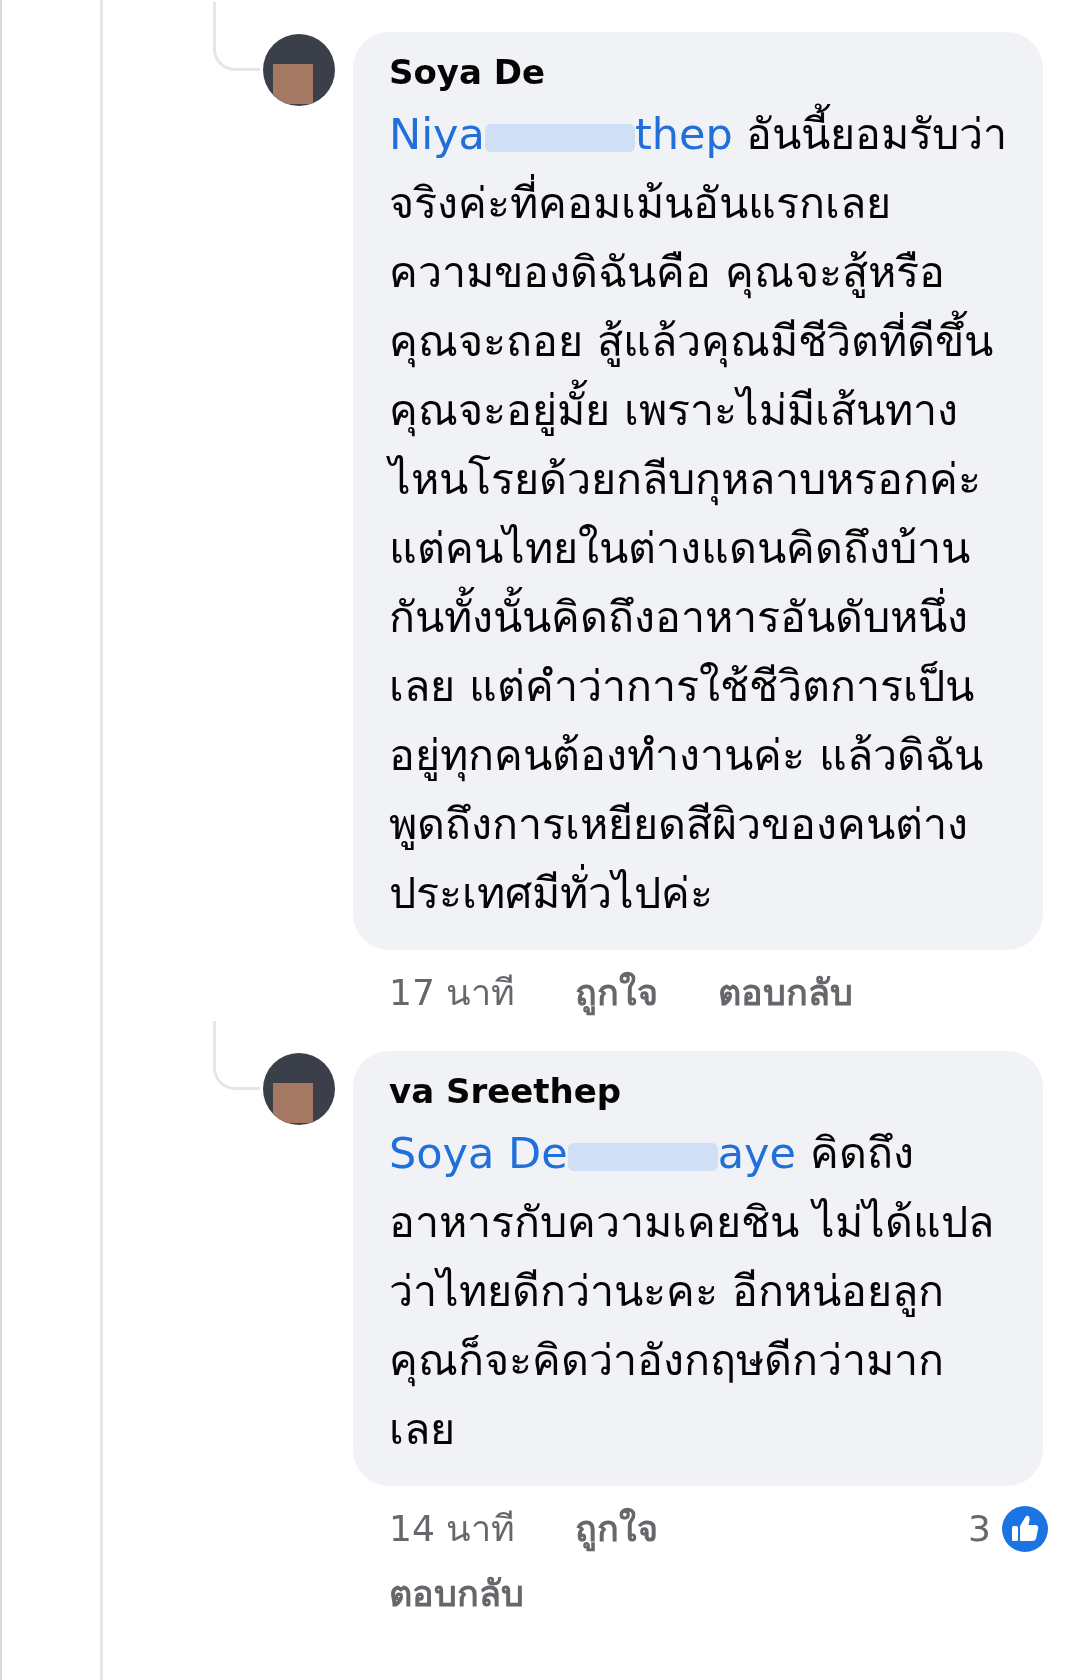 This screenshot has width=1080, height=1680. I want to click on author-name: va Sreethep, so click(505, 1091).